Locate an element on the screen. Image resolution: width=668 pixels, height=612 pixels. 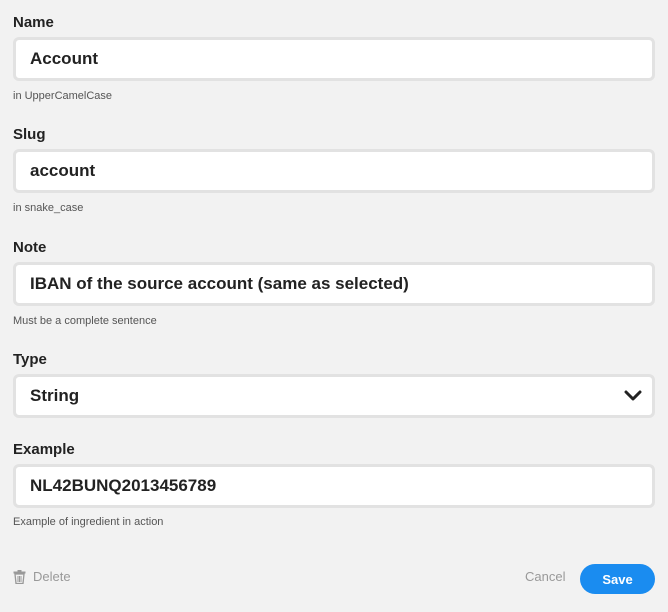
name-input: Account is located at coordinates (334, 59).